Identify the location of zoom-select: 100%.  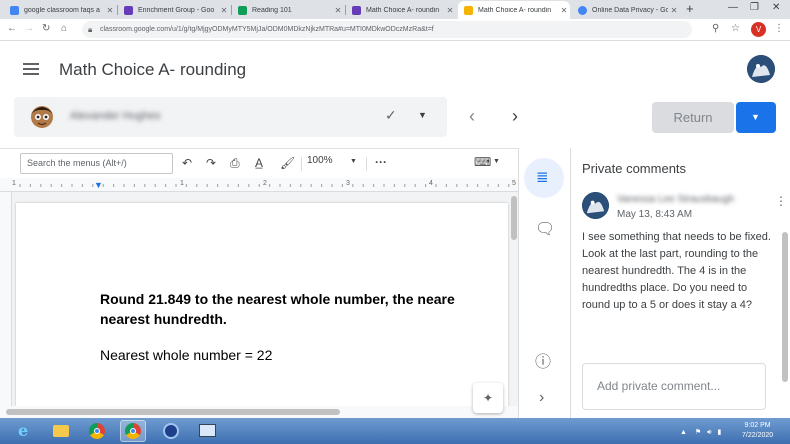
(320, 160).